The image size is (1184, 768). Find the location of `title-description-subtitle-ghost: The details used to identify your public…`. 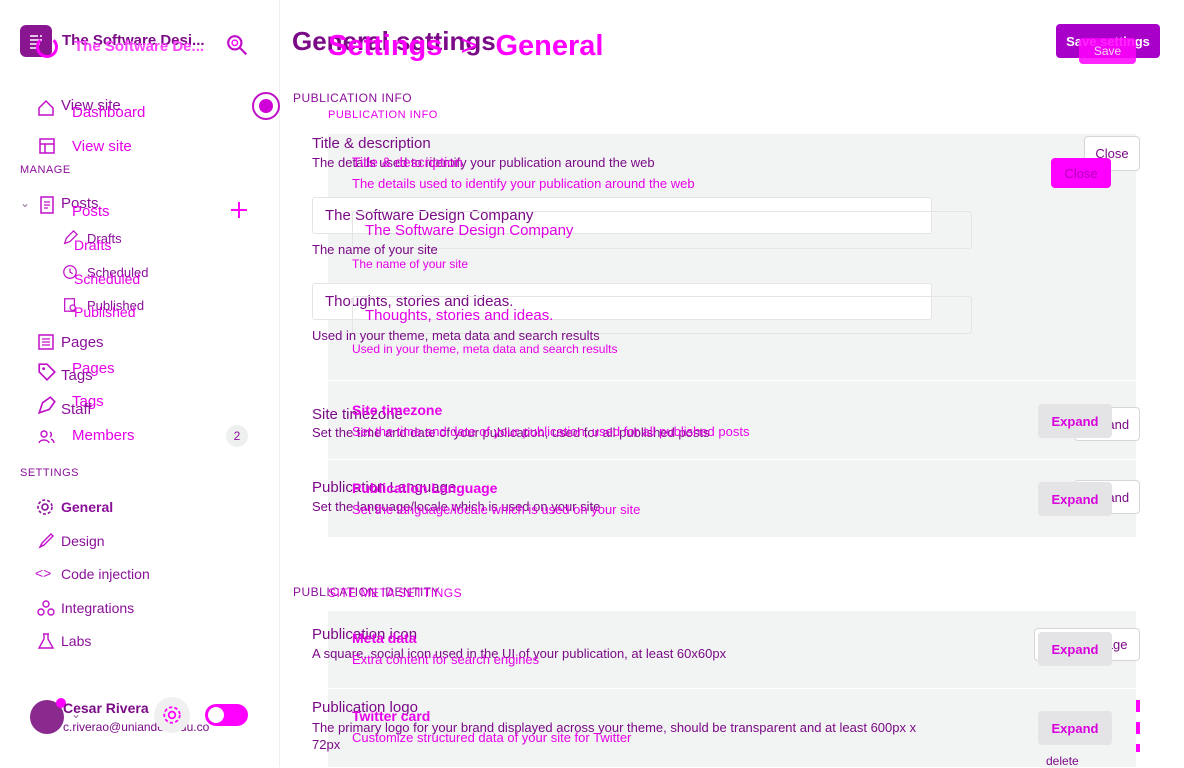

title-description-subtitle-ghost: The details used to identify your public… is located at coordinates (523, 183).